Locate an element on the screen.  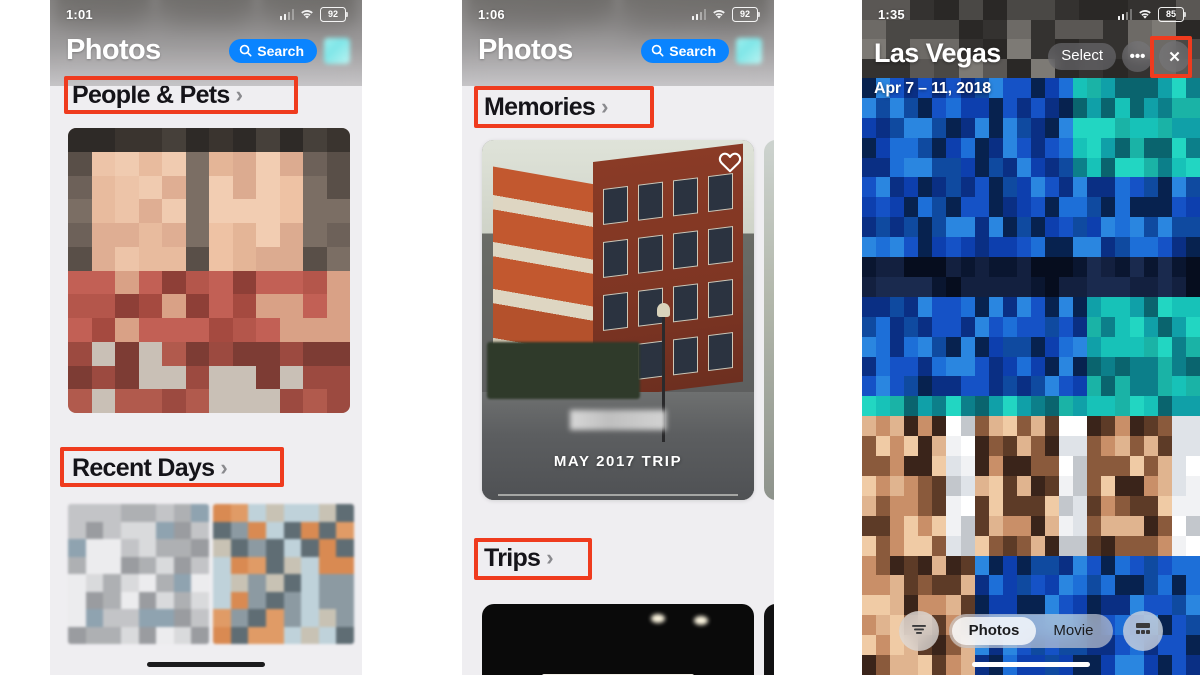
ellipsis-icon: ••• is located at coordinates (1137, 56).